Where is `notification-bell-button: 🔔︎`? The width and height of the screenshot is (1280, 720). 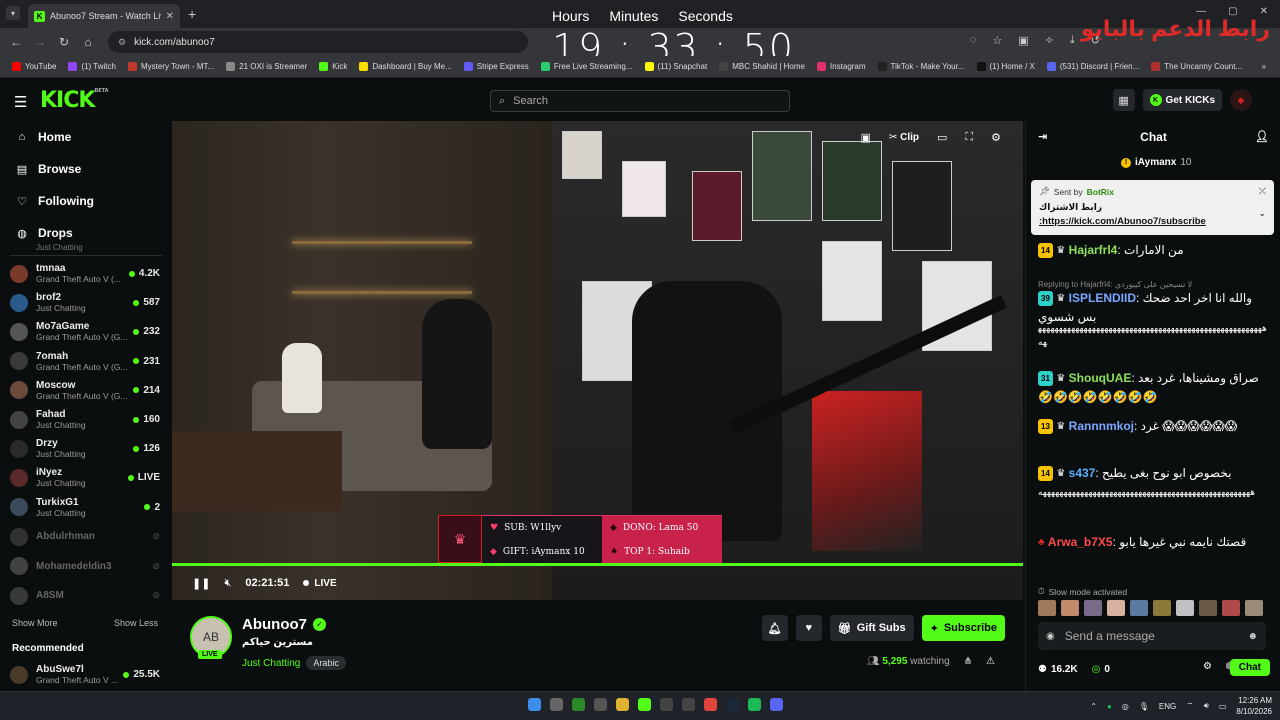 notification-bell-button: 🔔︎ is located at coordinates (774, 628).